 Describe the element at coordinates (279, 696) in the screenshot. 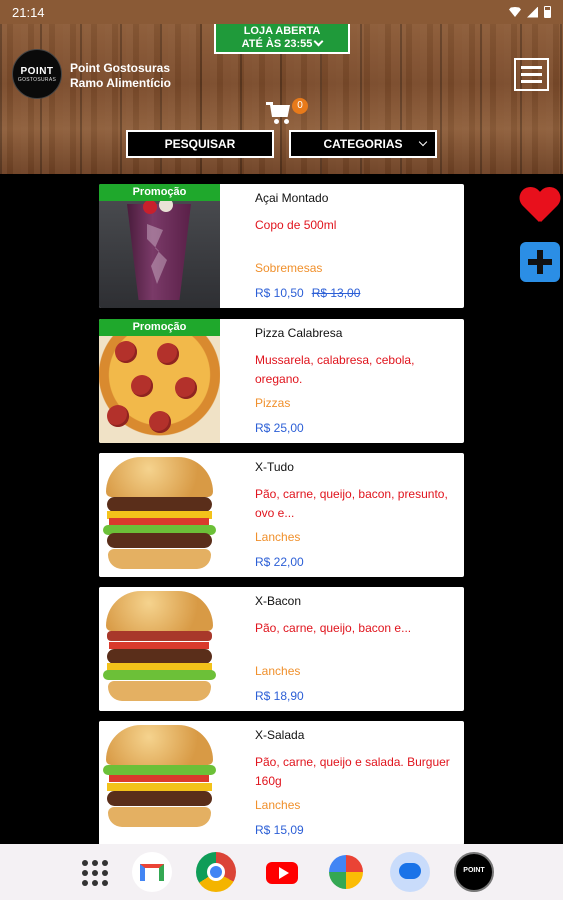

I see `product-price: R$ 18,90` at that location.